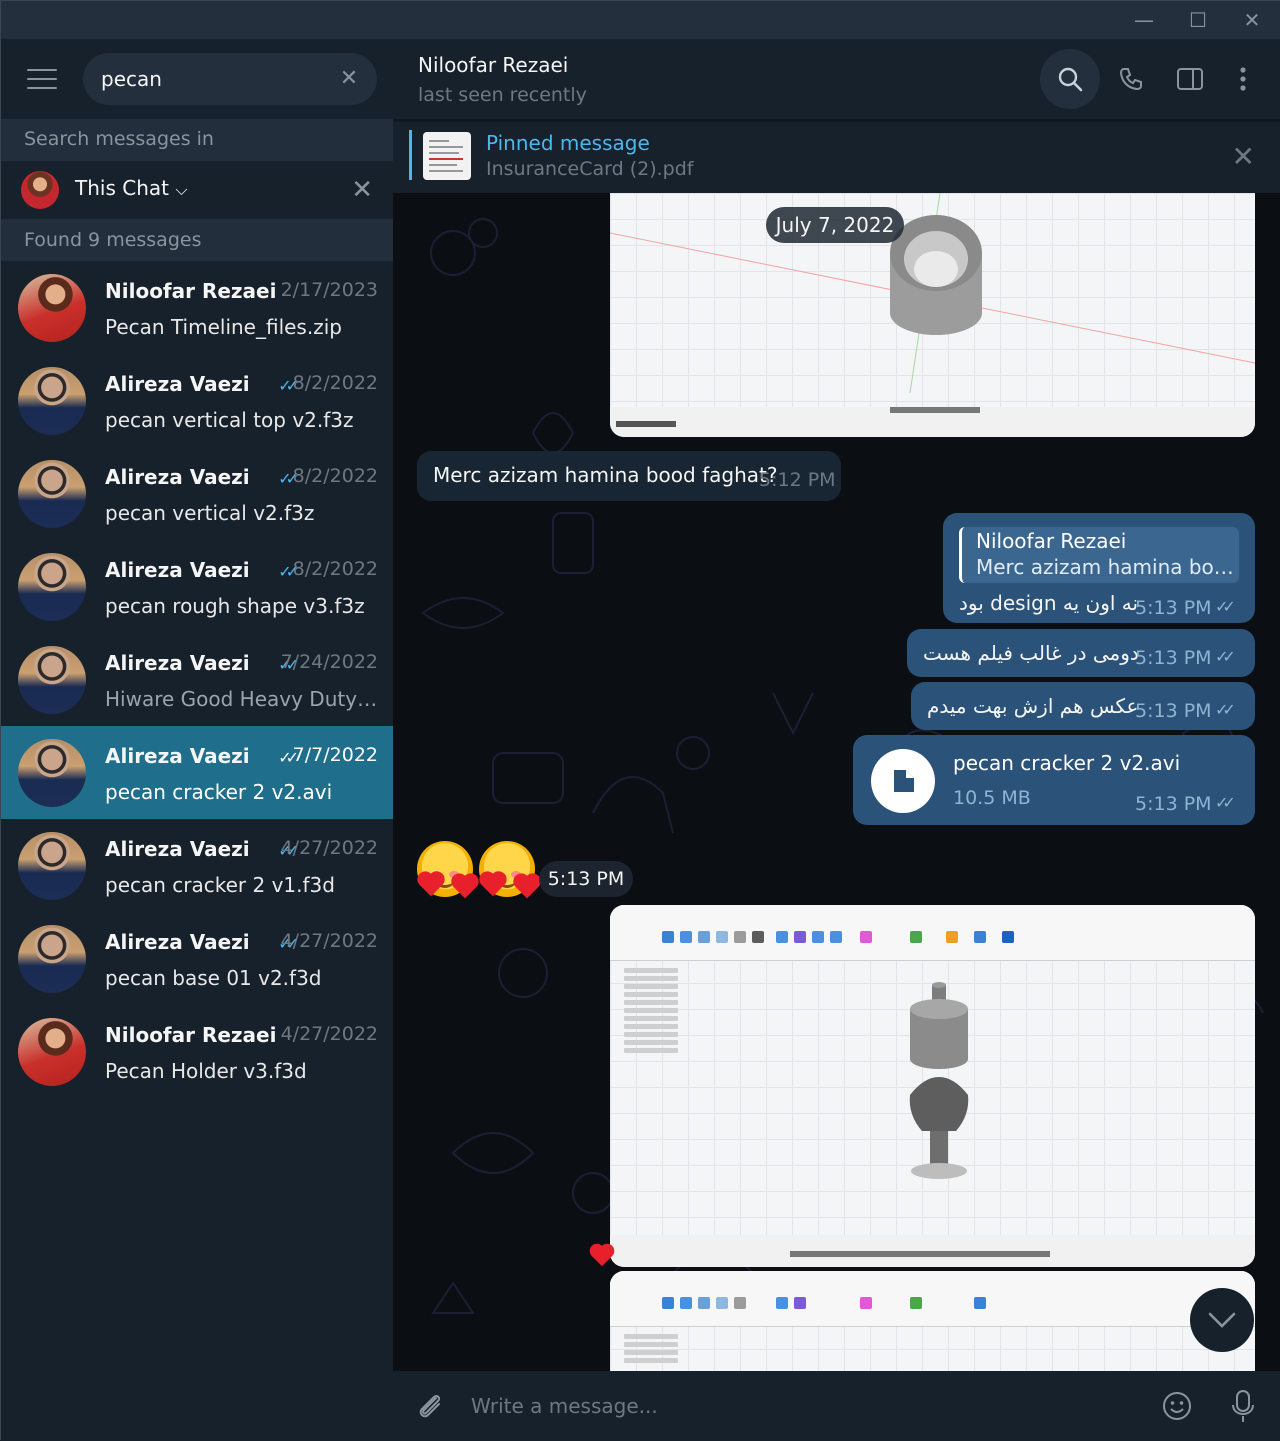 Image resolution: width=1280 pixels, height=1441 pixels. What do you see at coordinates (1131, 79) in the screenshot?
I see `phone-icon` at bounding box center [1131, 79].